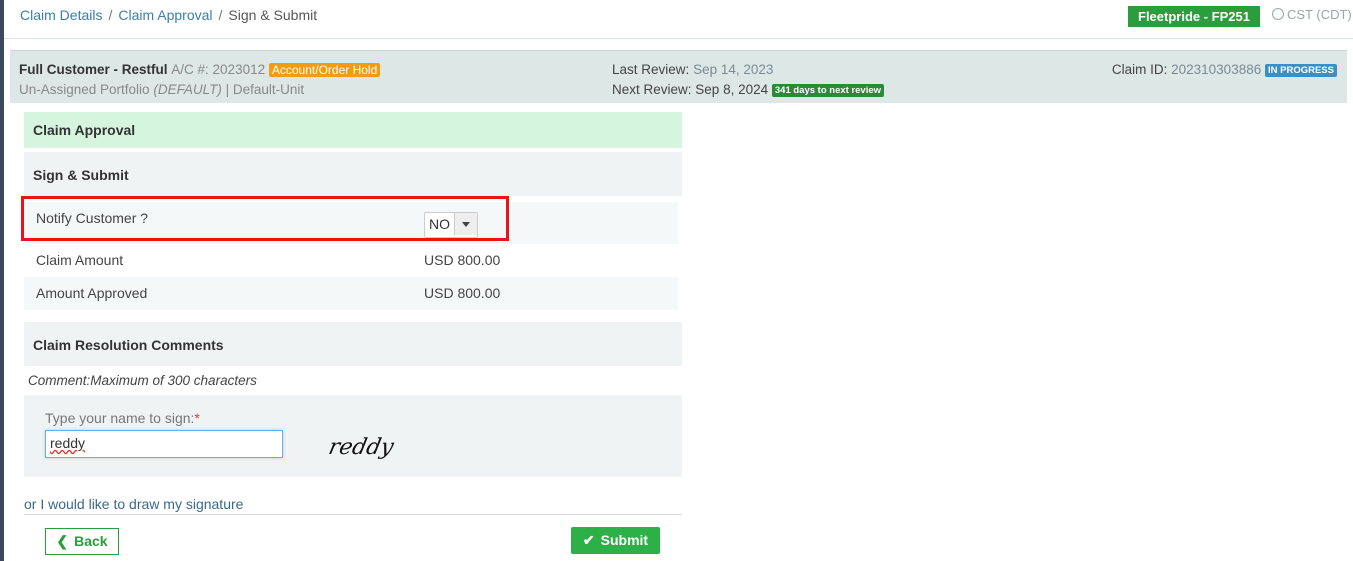  I want to click on status-badge: IN PROGRESS, so click(1301, 70).